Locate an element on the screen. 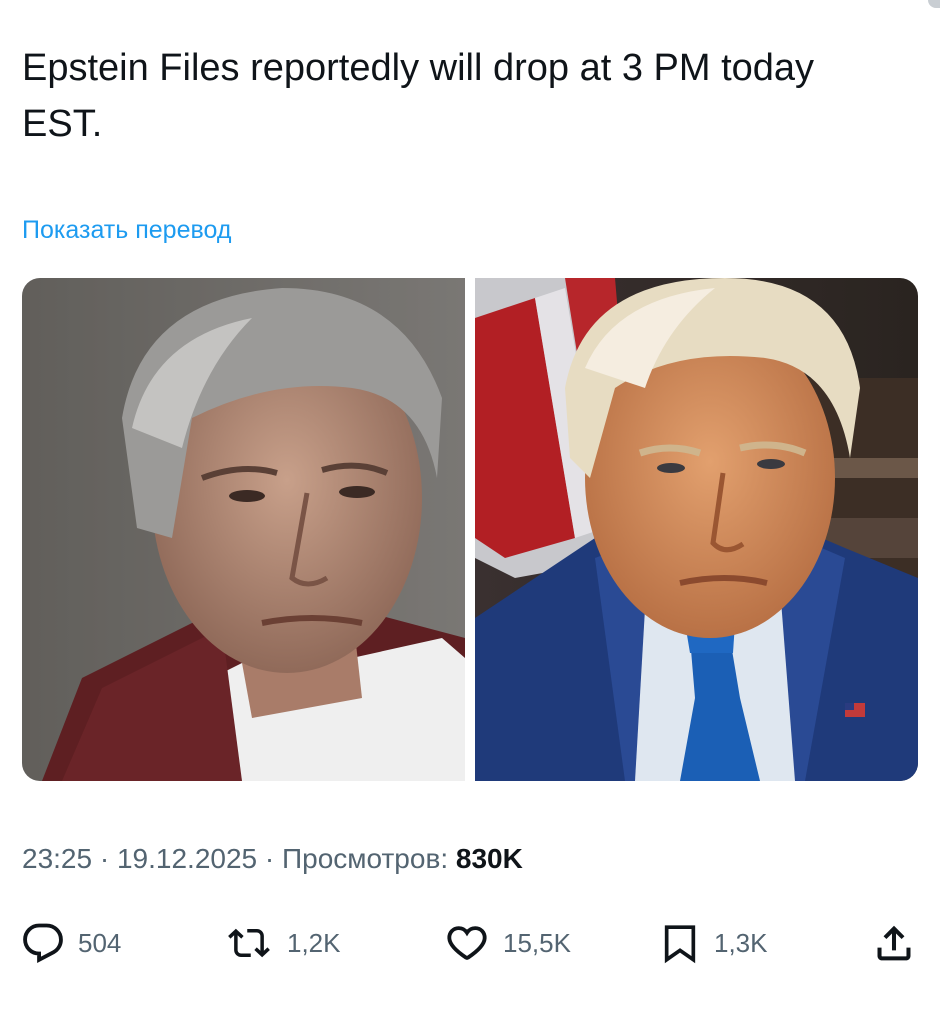 The image size is (940, 1024). share-button is located at coordinates (894, 943).